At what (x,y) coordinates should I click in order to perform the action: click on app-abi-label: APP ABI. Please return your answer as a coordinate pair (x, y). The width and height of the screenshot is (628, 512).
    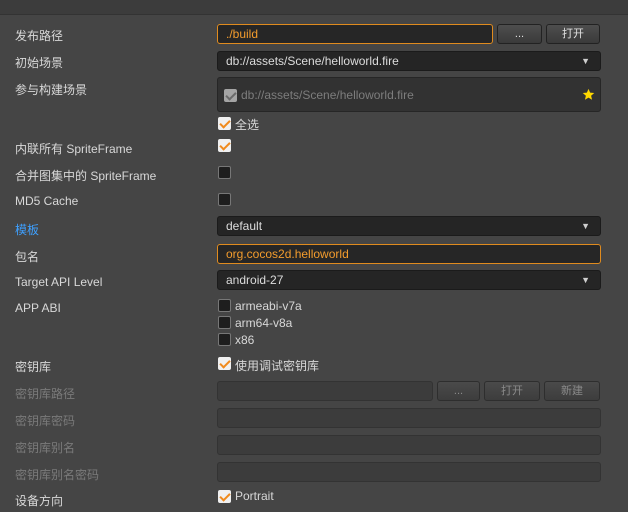
    Looking at the image, I should click on (38, 308).